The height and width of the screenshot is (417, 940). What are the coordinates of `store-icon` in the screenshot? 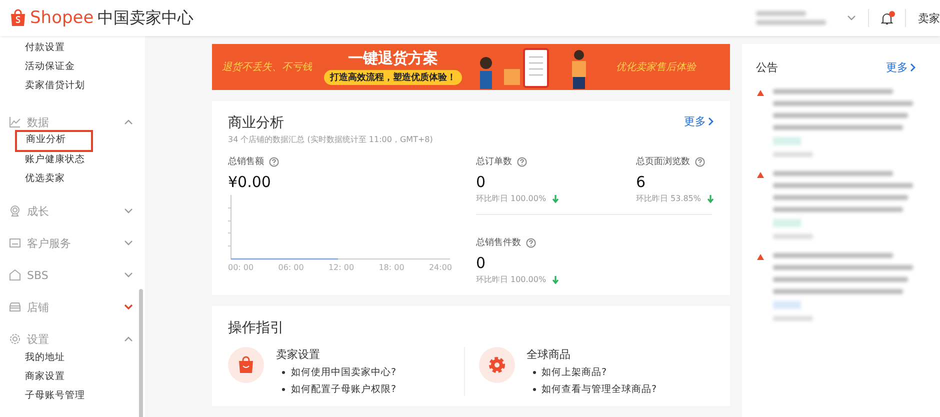 It's located at (15, 307).